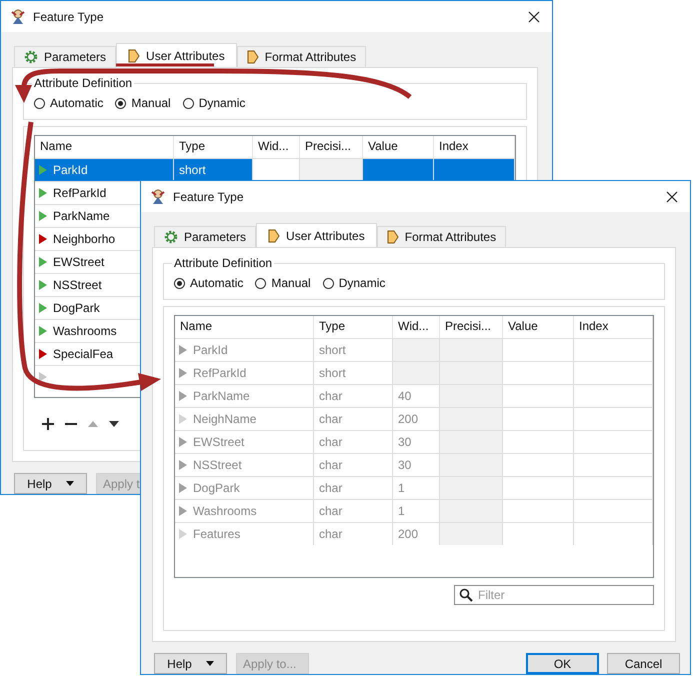  I want to click on name-text: Neighborho, so click(84, 239).